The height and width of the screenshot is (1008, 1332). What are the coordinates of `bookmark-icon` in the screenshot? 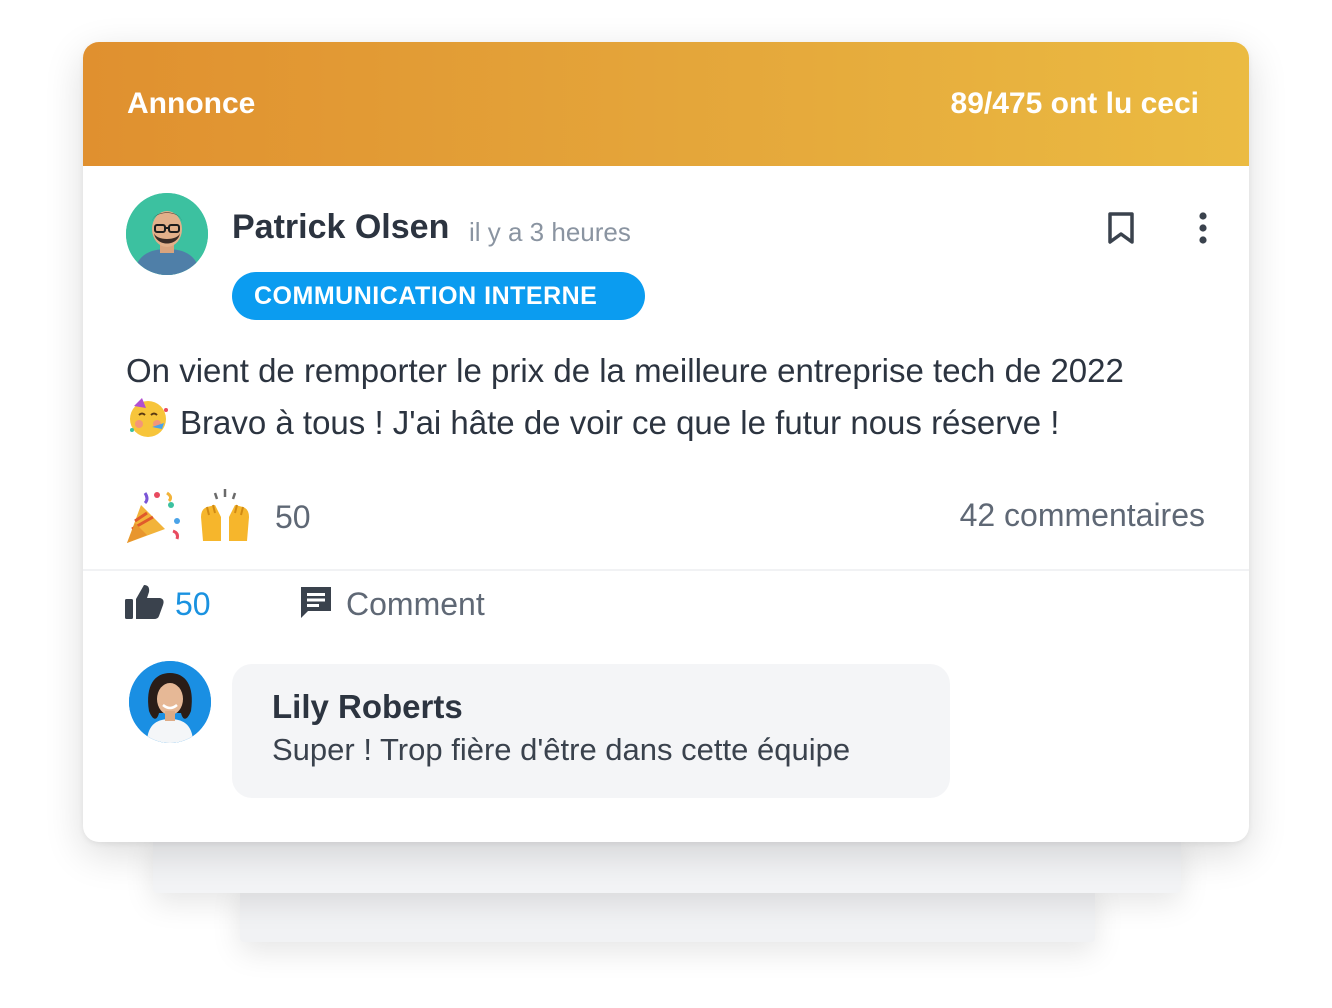 It's located at (1121, 228).